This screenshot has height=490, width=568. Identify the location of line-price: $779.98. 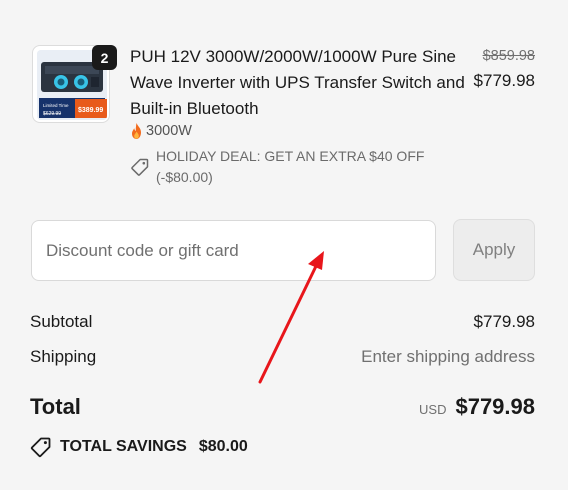
(504, 80).